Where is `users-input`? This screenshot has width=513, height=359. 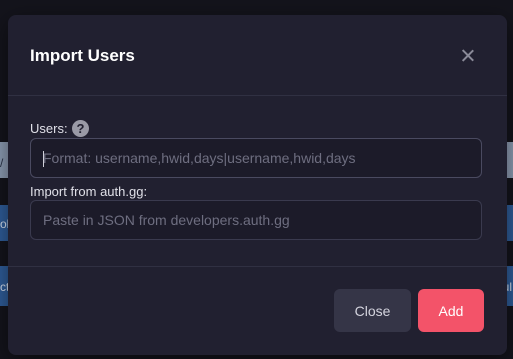 users-input is located at coordinates (256, 158).